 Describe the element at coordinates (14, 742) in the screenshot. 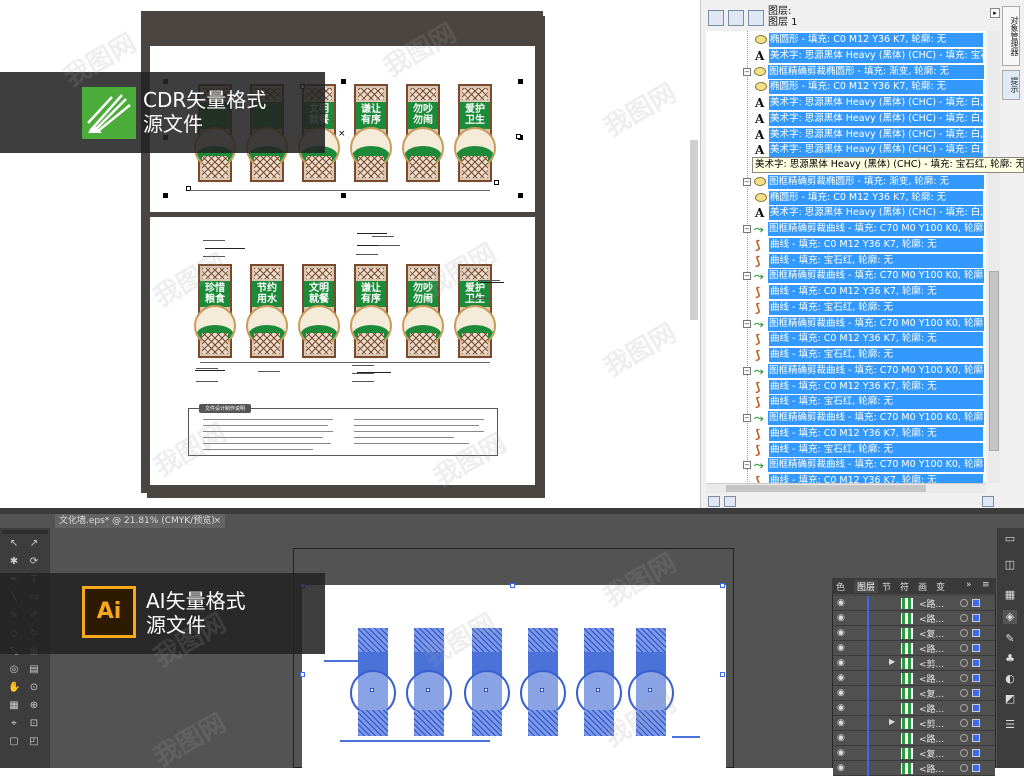

I see `artboard-tool-icon: ▢` at that location.